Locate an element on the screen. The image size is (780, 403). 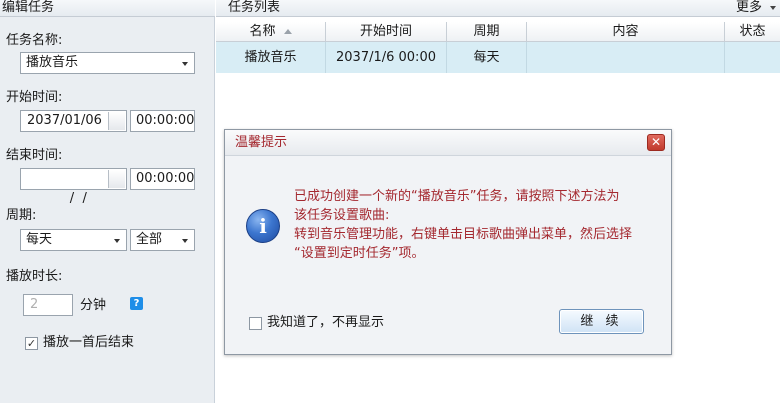
dialog-message-line-4: “设置到定时任务”项。 is located at coordinates (359, 253).